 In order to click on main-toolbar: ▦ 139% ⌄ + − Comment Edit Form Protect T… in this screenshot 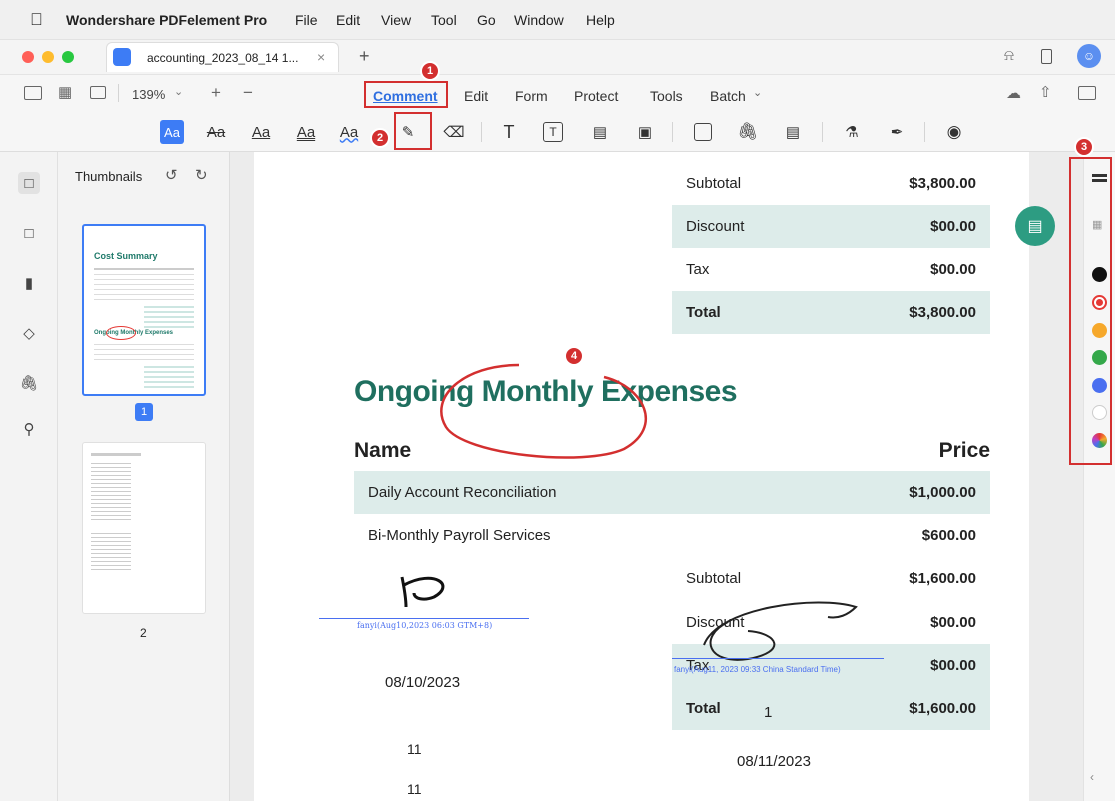, I will do `click(557, 93)`.